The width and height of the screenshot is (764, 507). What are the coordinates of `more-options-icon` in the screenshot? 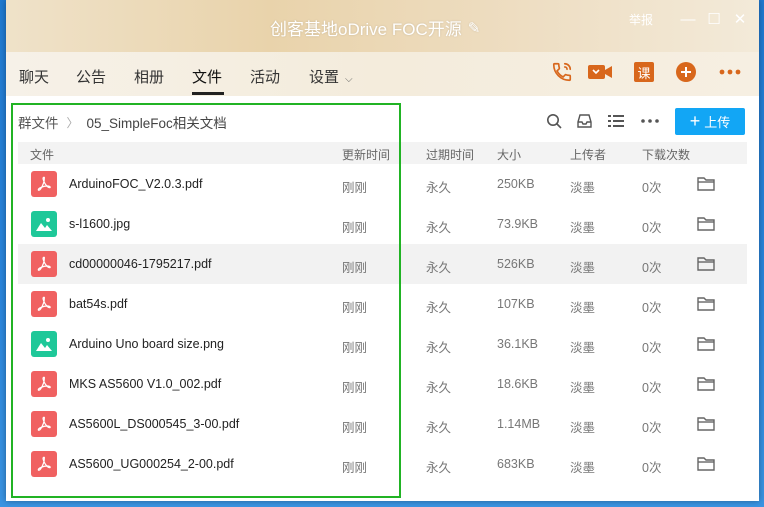 It's located at (650, 121).